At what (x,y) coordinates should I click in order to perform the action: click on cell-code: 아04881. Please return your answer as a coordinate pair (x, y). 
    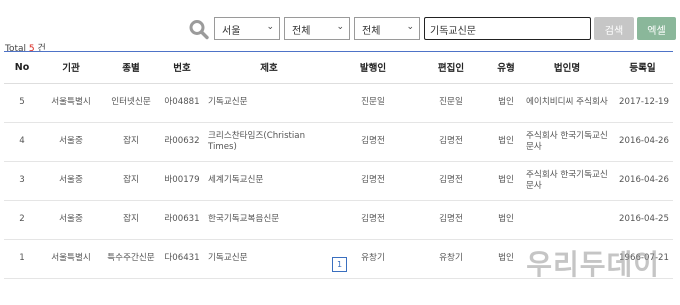
    Looking at the image, I should click on (182, 103).